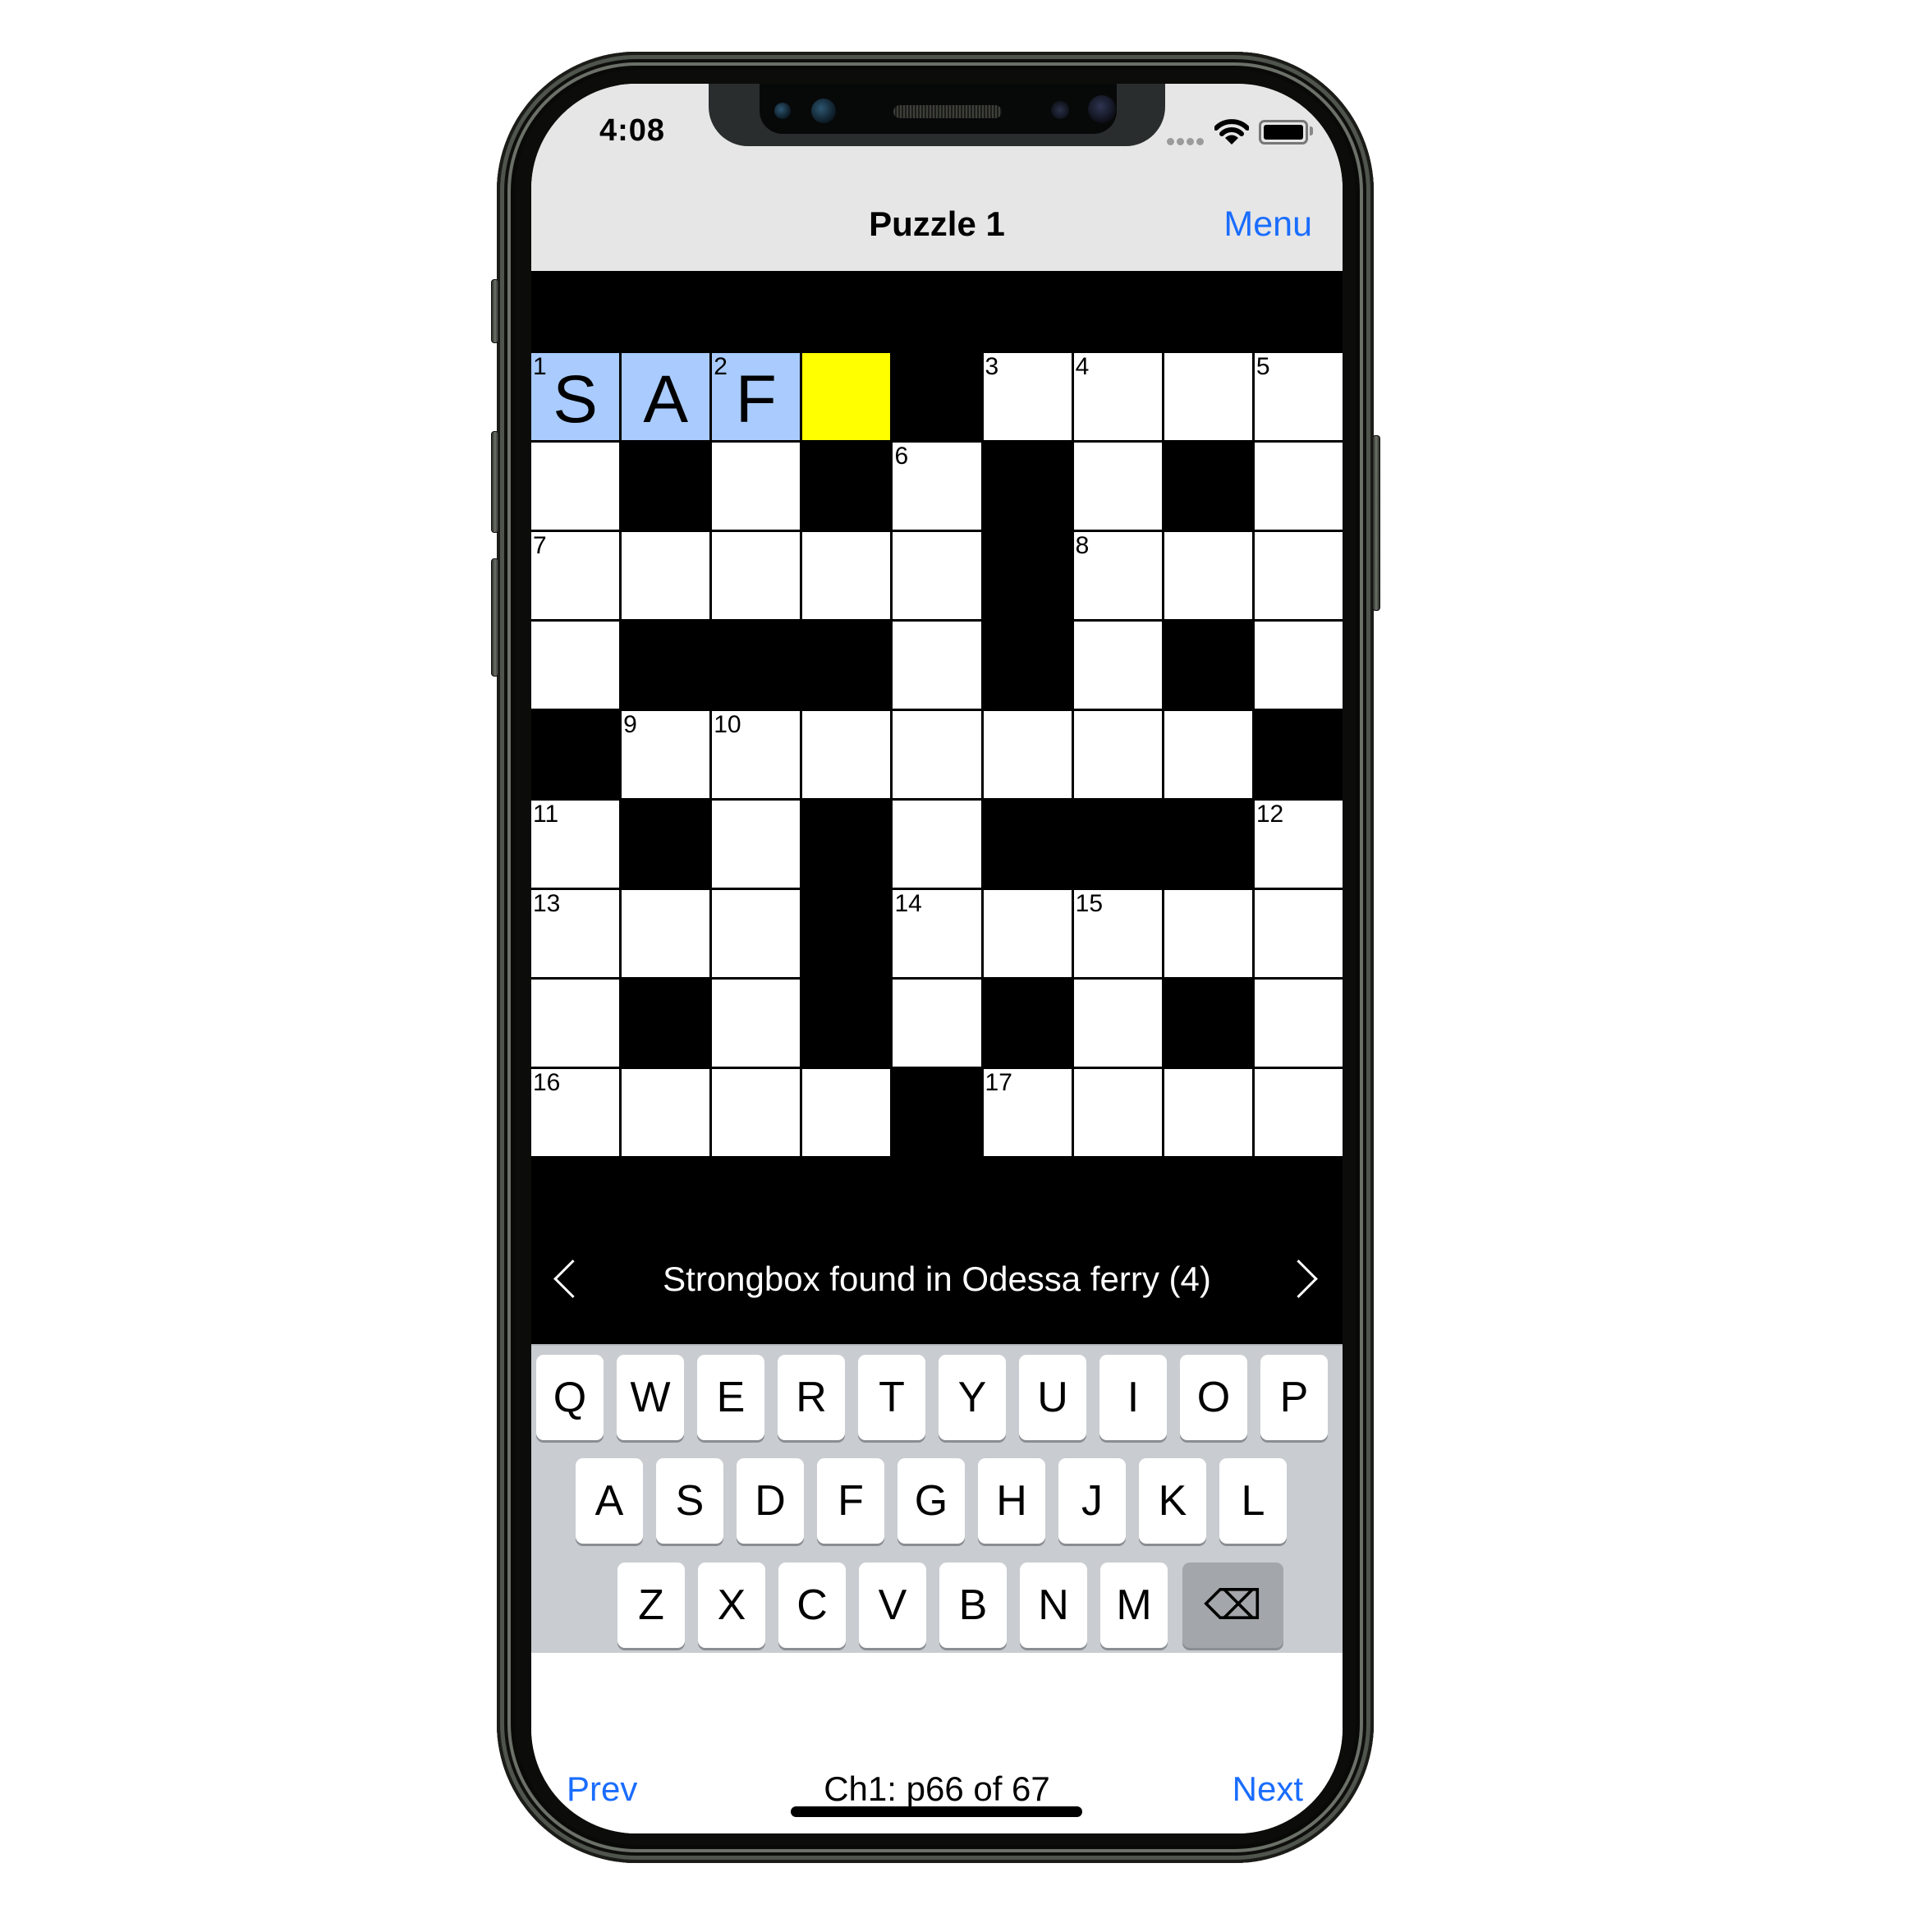  Describe the element at coordinates (689, 1501) in the screenshot. I see `key-s: S` at that location.